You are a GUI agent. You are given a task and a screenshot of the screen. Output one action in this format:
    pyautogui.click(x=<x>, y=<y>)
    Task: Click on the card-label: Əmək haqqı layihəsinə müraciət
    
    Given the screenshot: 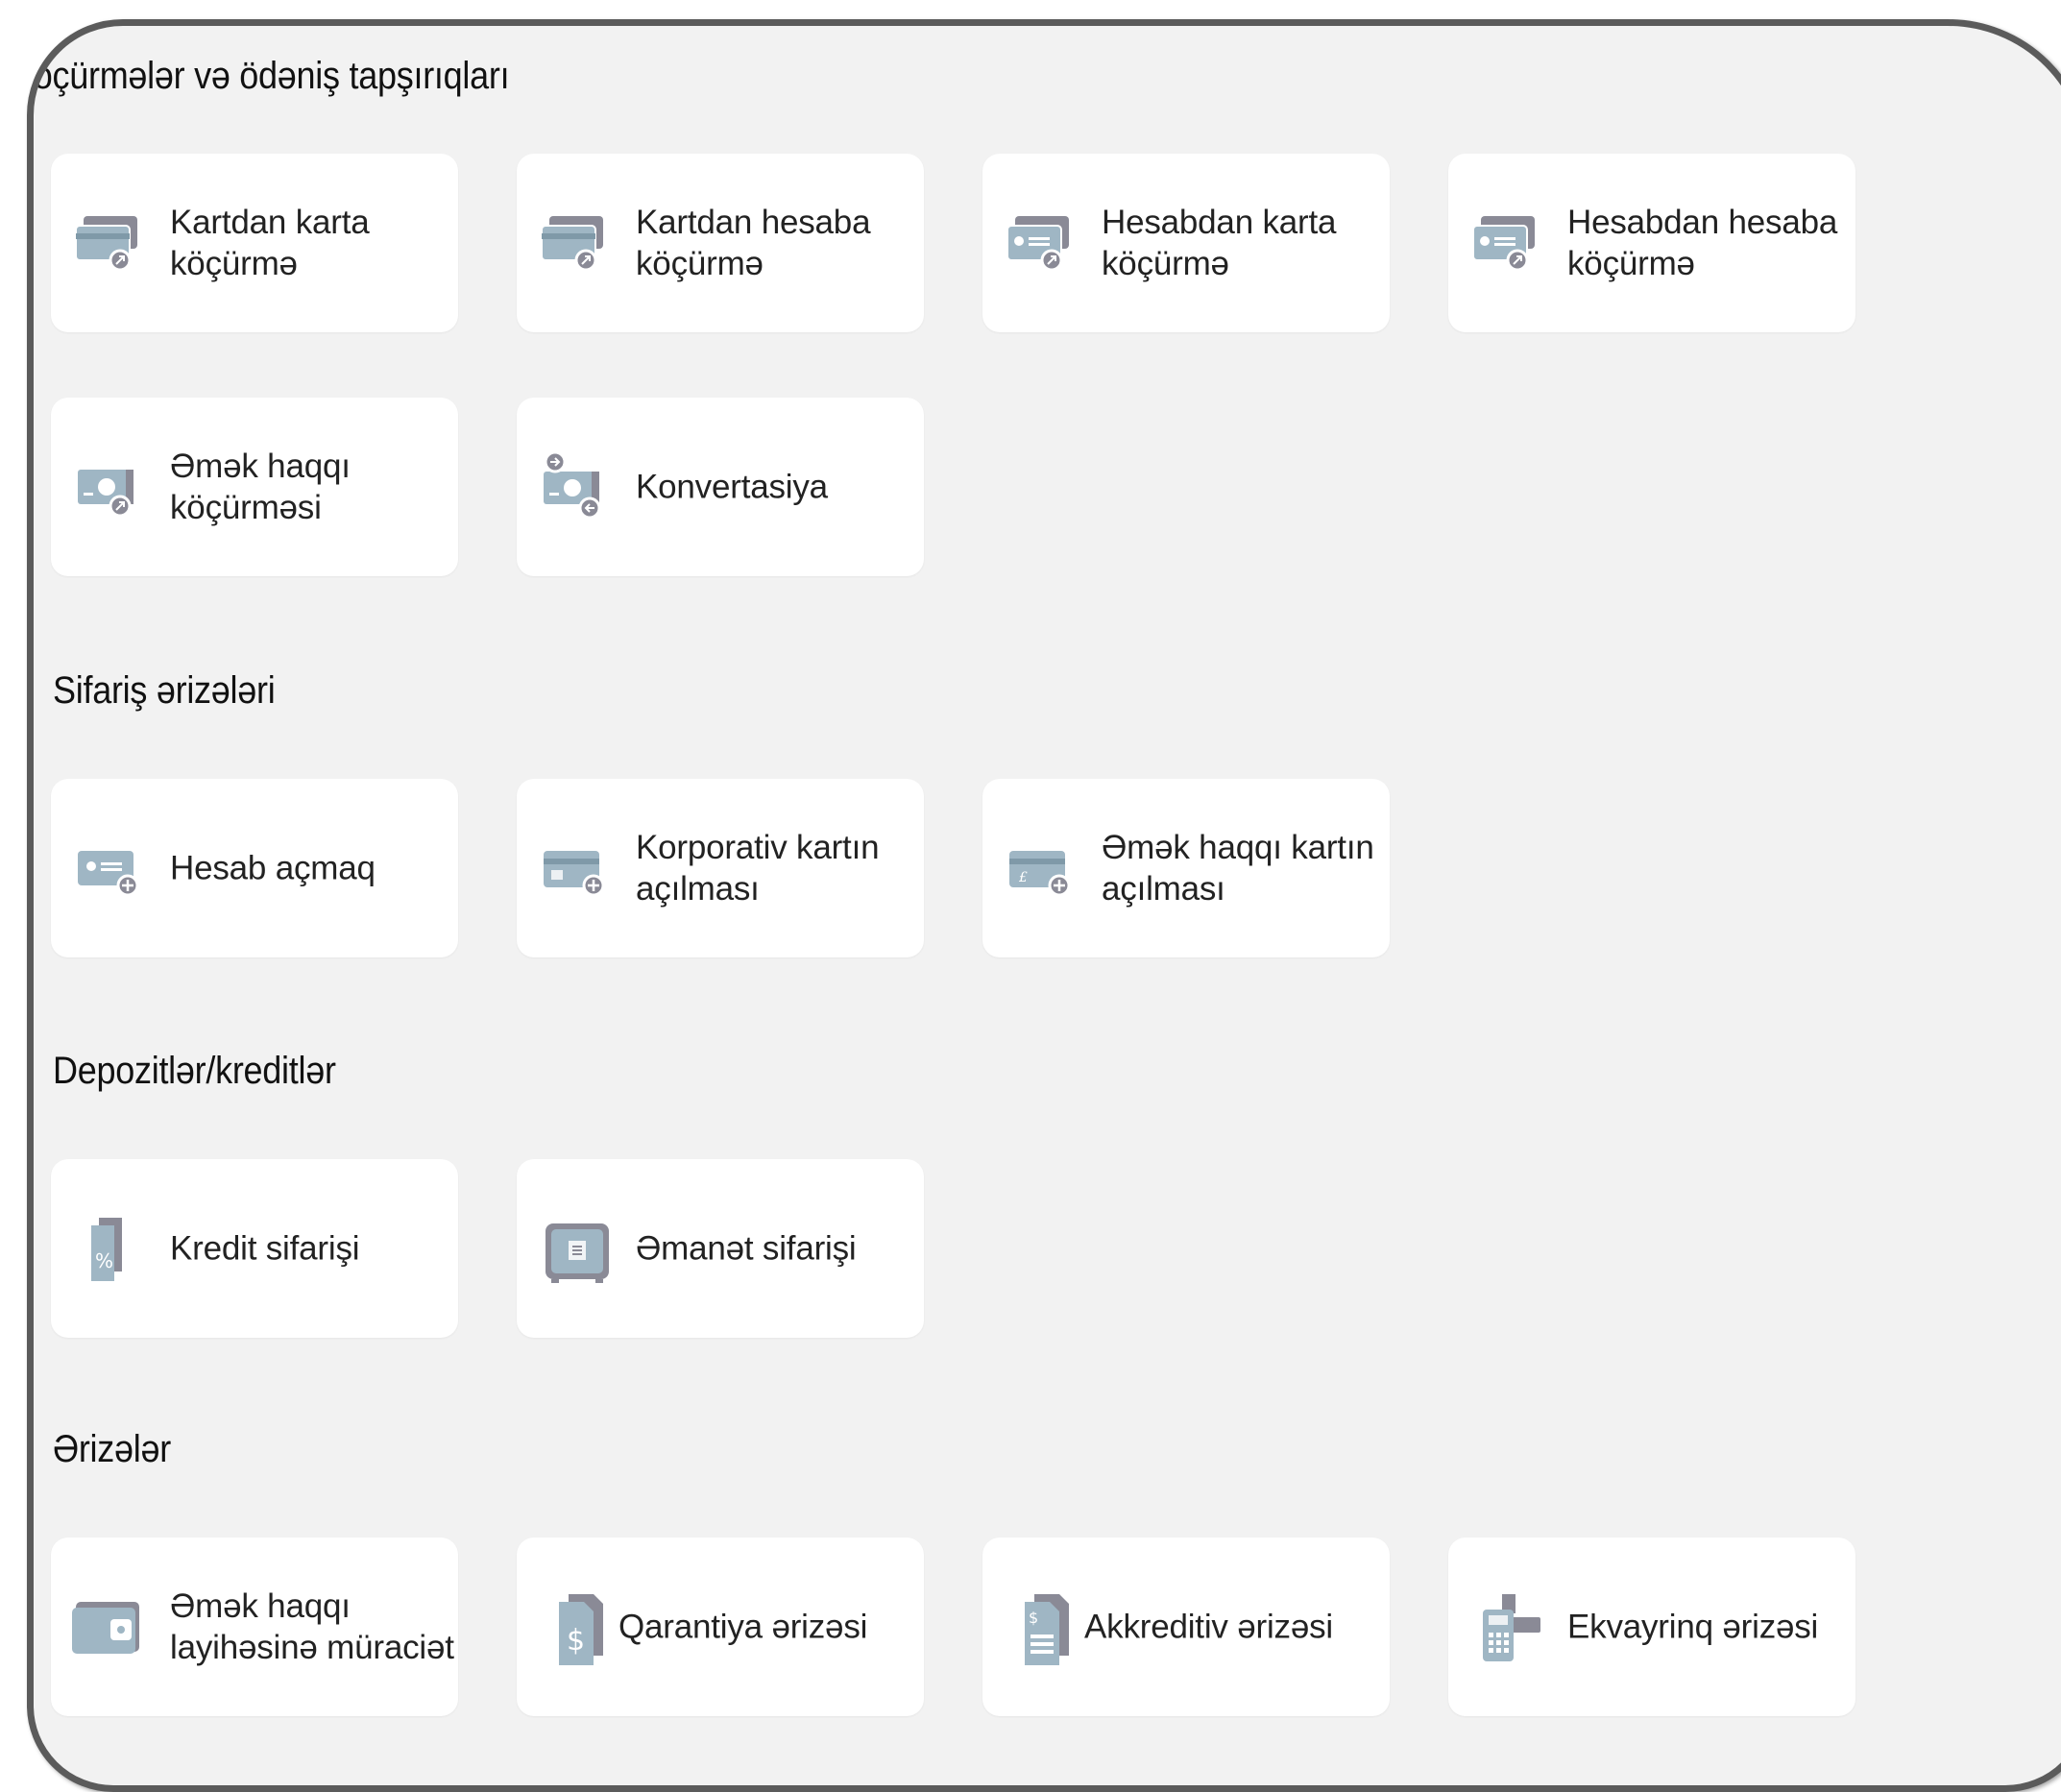 What is the action you would take?
    pyautogui.click(x=312, y=1626)
    